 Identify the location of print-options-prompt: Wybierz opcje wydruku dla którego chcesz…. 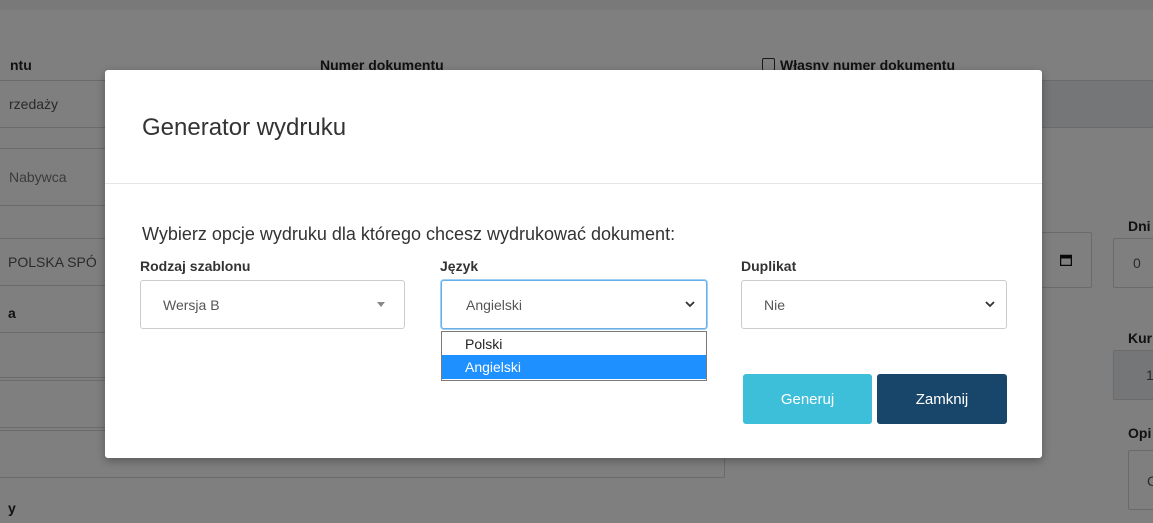
(409, 234).